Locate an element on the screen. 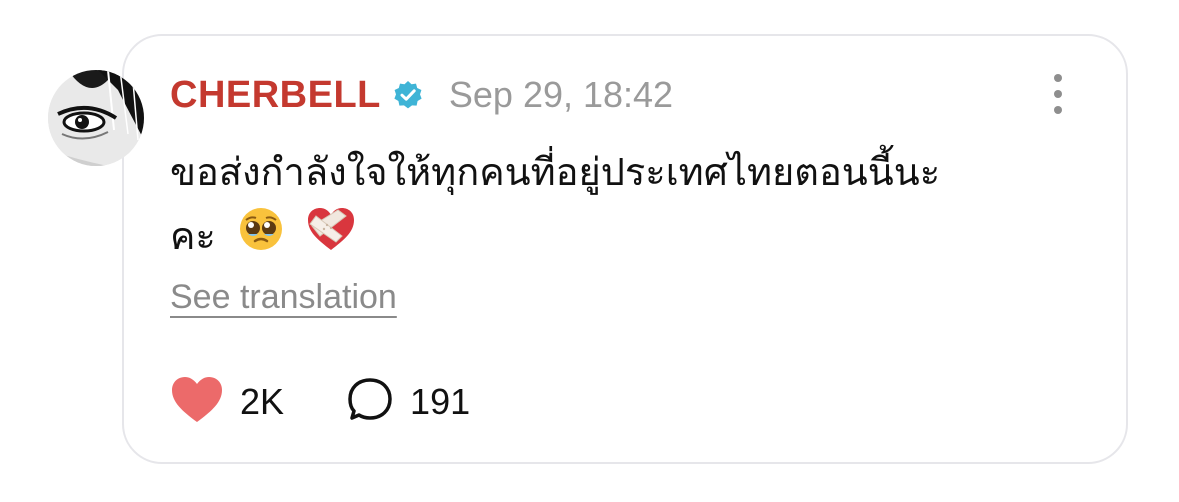 The image size is (1179, 502). comment-count: 191 is located at coordinates (440, 401).